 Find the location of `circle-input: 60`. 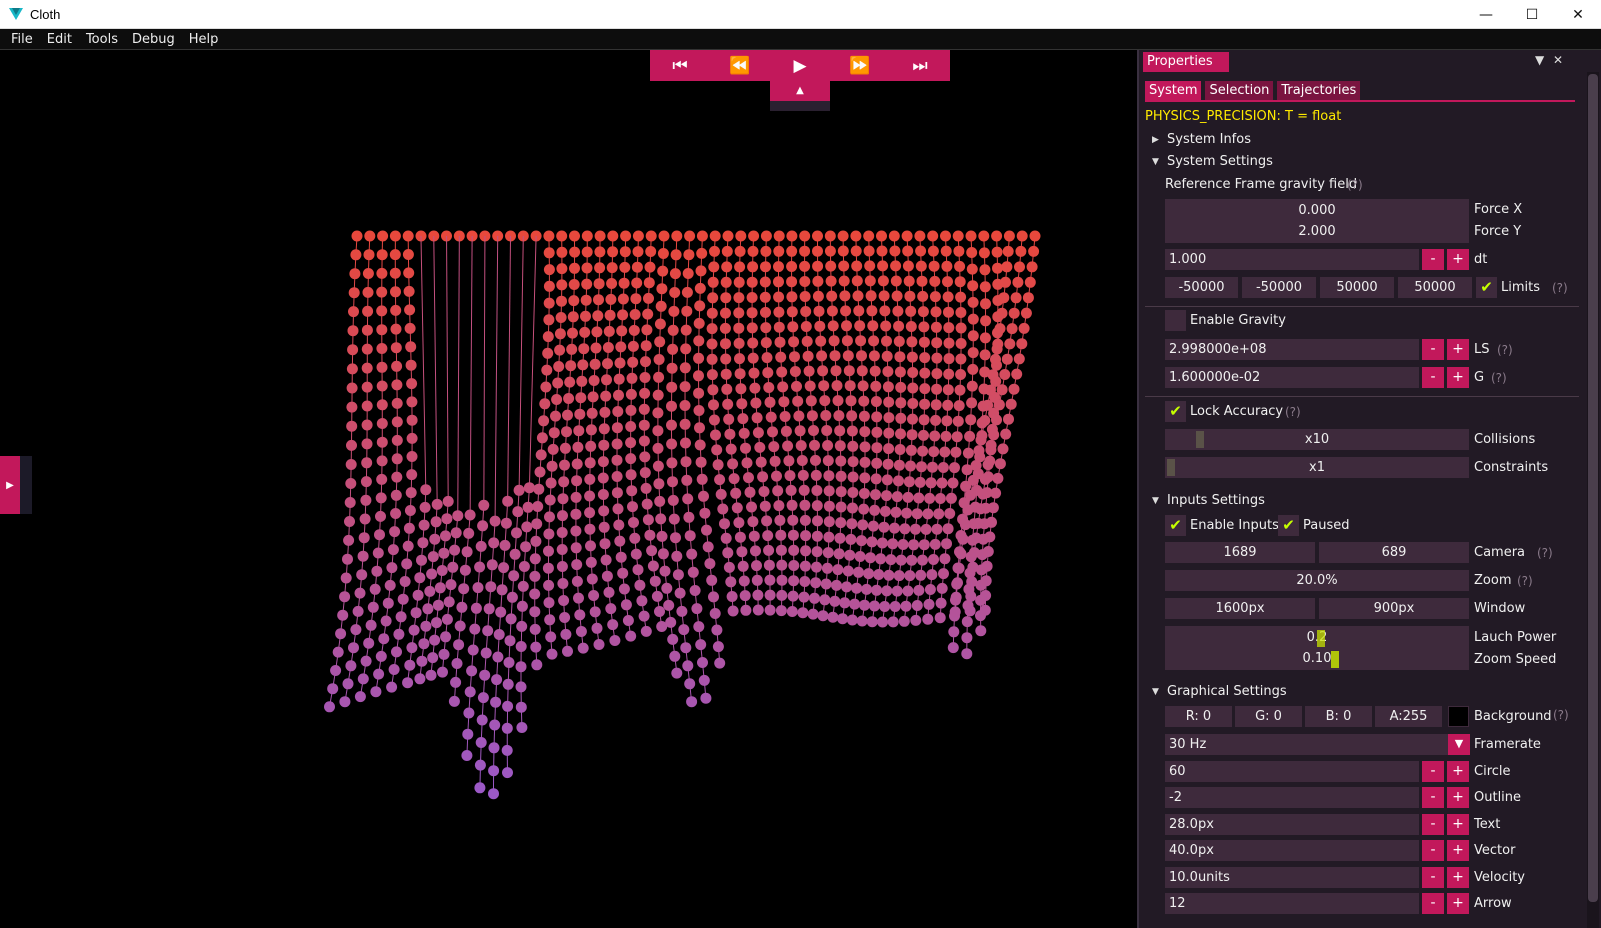

circle-input: 60 is located at coordinates (1292, 771).